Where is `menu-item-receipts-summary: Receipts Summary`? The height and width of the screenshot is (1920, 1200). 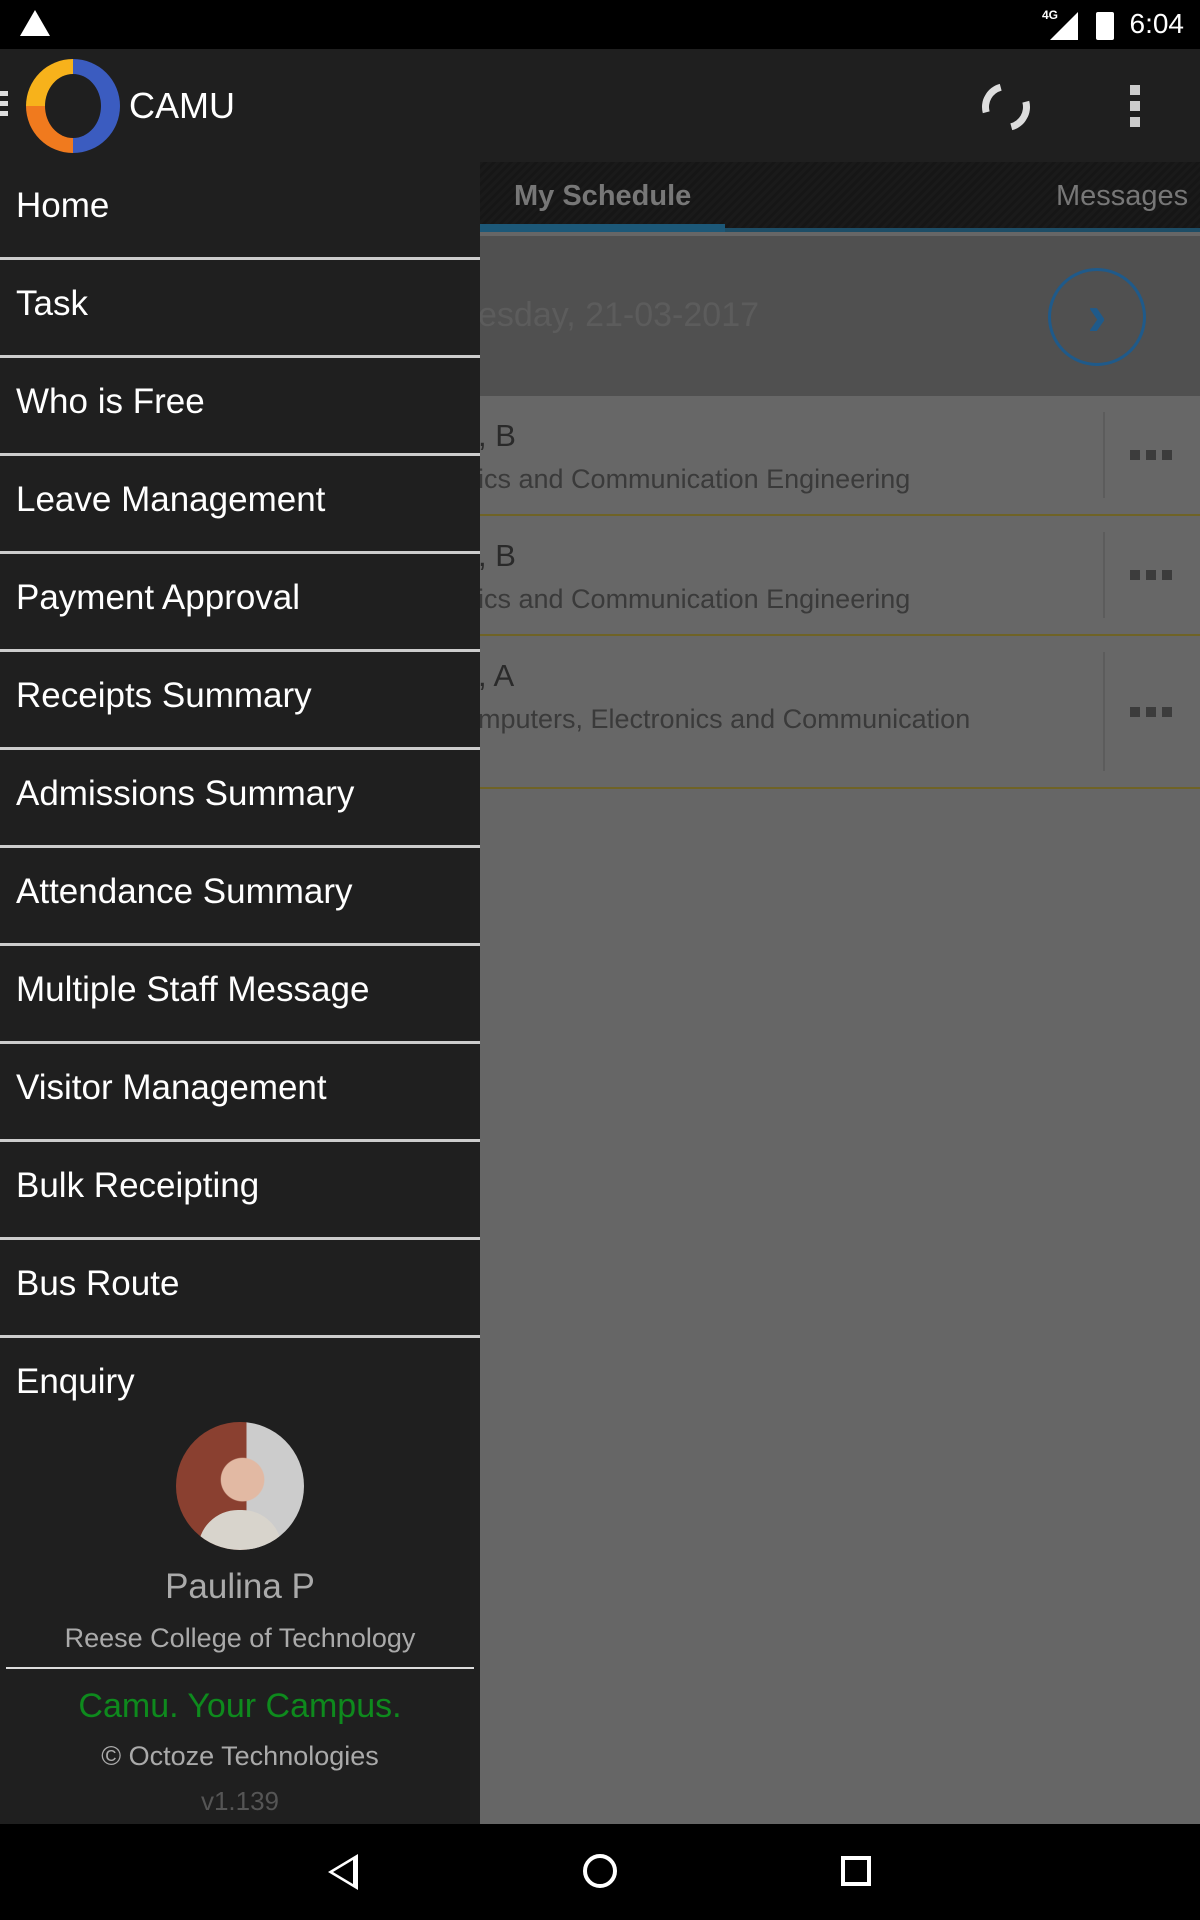 menu-item-receipts-summary: Receipts Summary is located at coordinates (240, 701).